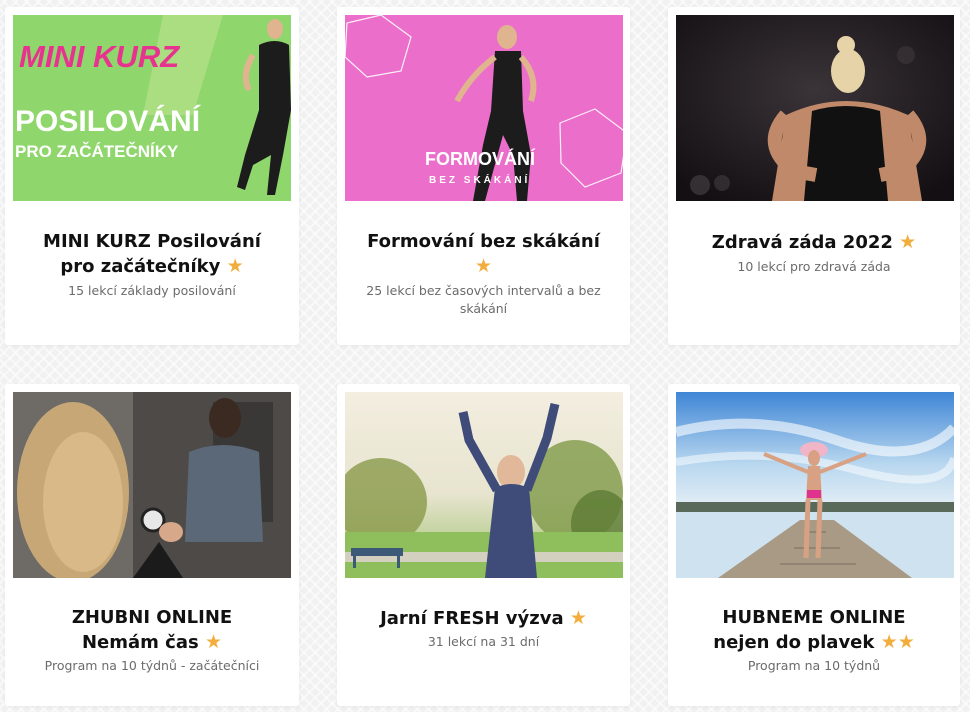 The width and height of the screenshot is (970, 712). What do you see at coordinates (483, 241) in the screenshot?
I see `card-title-line1: Formování bez skákání` at bounding box center [483, 241].